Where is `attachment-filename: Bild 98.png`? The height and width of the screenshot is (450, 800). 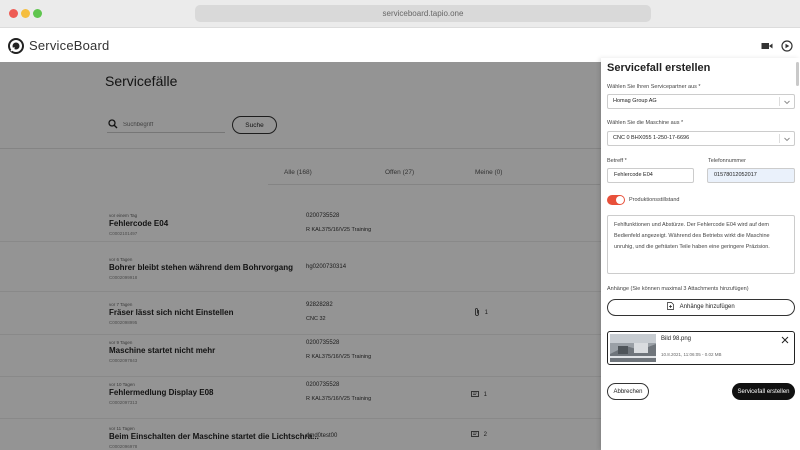
attachment-filename: Bild 98.png is located at coordinates (676, 339).